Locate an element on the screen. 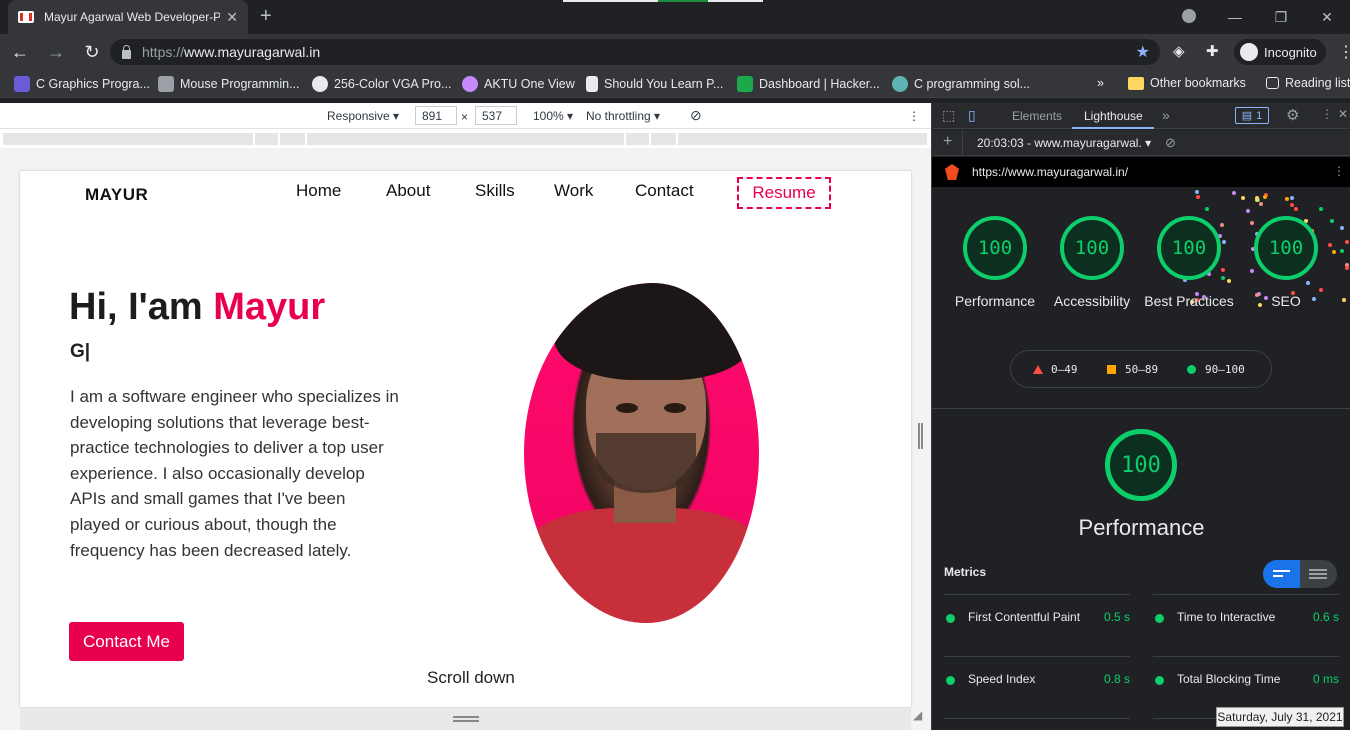 This screenshot has height=730, width=1350. scroll-down-hint: Scroll down is located at coordinates (471, 678).